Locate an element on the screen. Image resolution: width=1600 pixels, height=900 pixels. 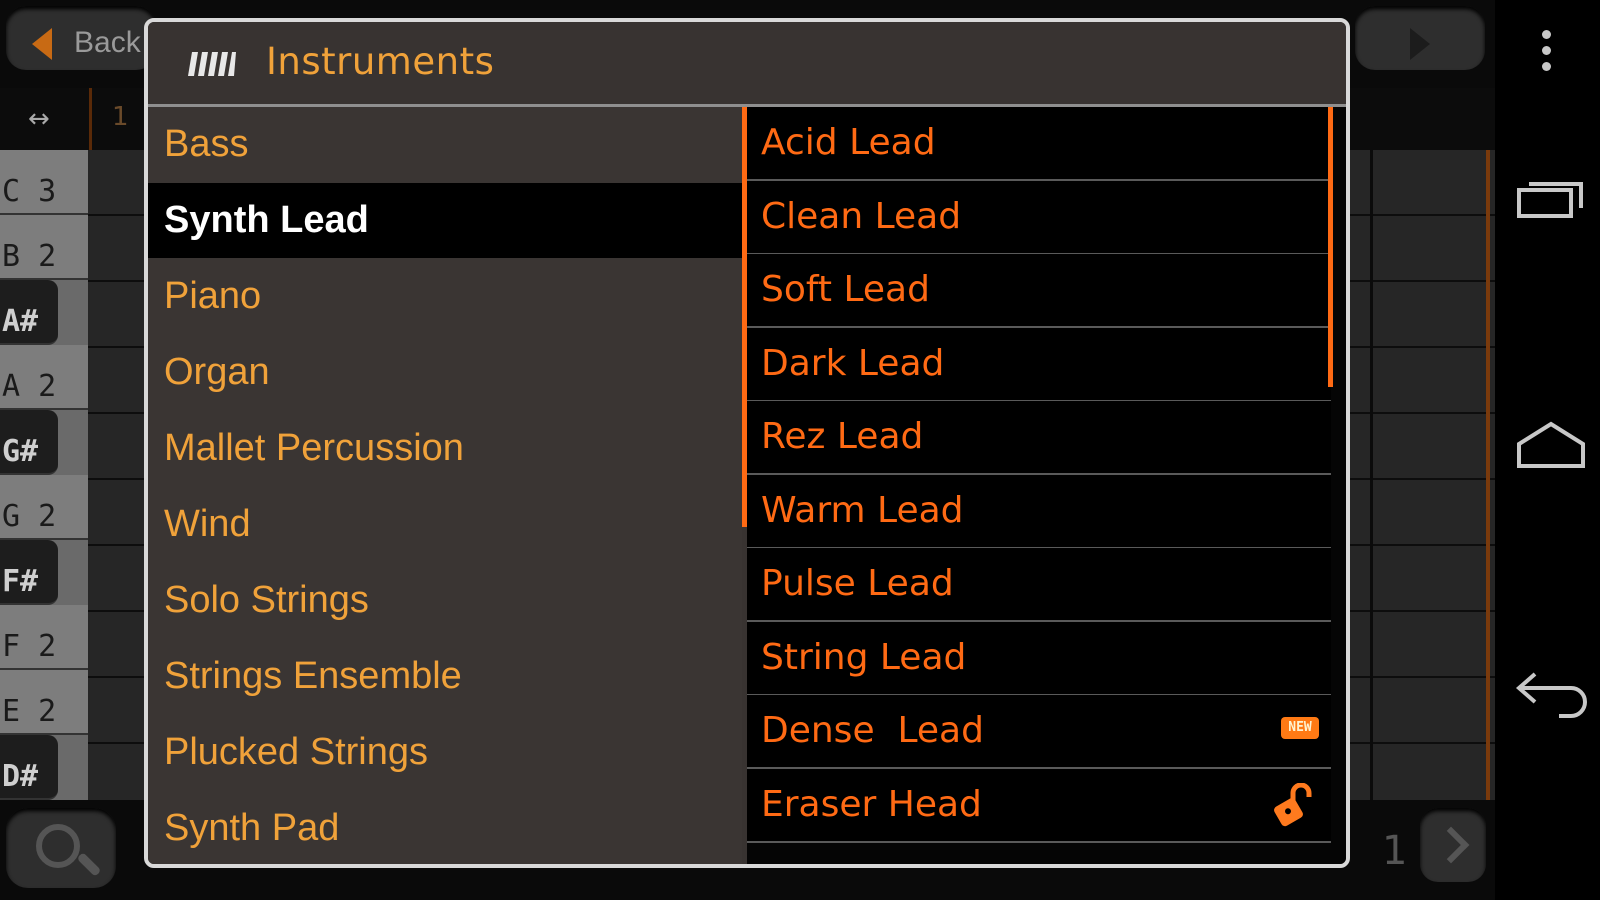
page-number: 1 is located at coordinates (1395, 851).